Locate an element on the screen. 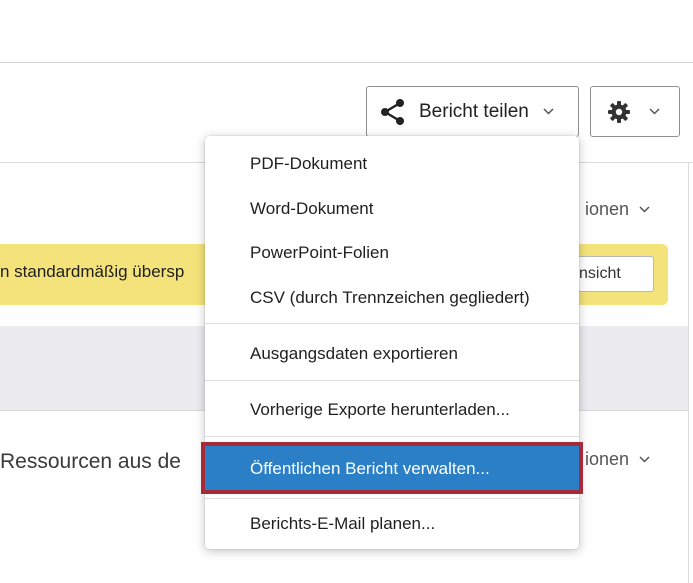 Image resolution: width=693 pixels, height=583 pixels. share-icon is located at coordinates (392, 111).